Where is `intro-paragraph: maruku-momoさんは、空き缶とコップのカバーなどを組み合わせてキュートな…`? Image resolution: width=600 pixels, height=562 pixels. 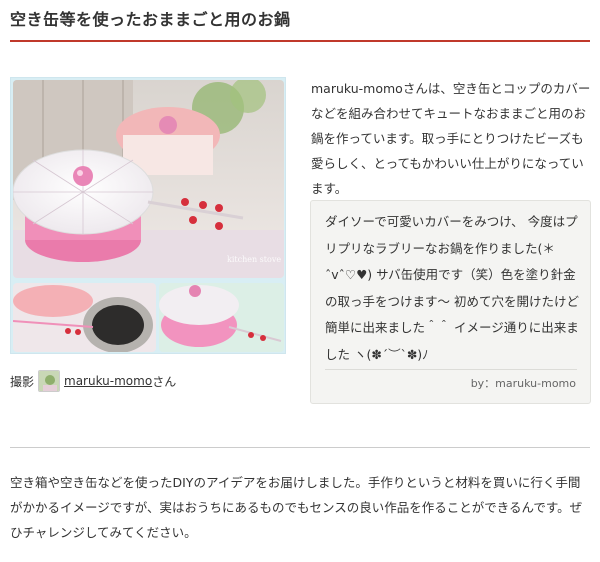 intro-paragraph: maruku-momoさんは、空き缶とコップのカバーなどを組み合わせてキュートな… is located at coordinates (451, 138).